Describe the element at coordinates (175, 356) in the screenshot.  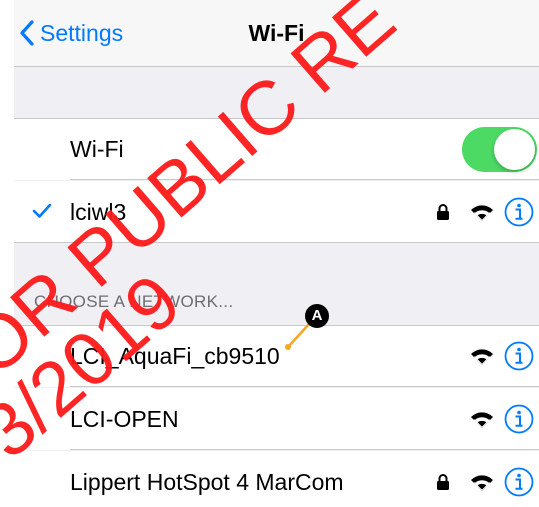
I see `network-name: LCI_AquaFi_cb9510` at that location.